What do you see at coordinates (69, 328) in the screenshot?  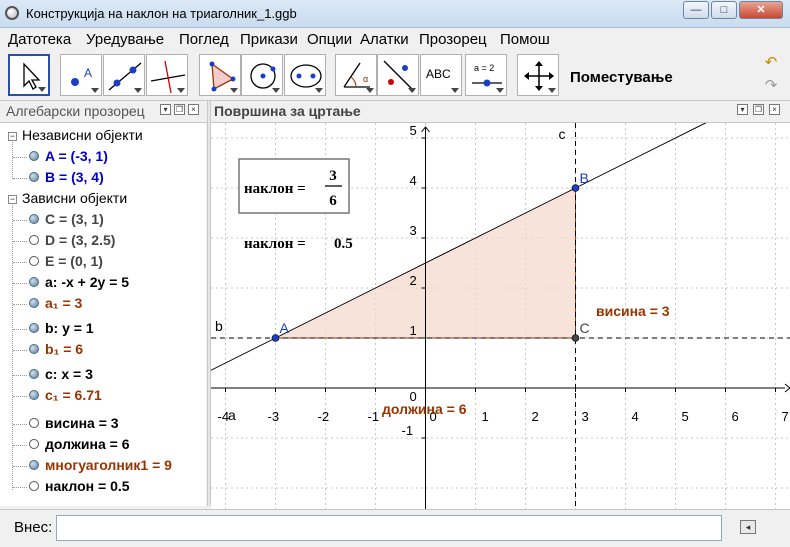 I see `algebra-object-text: b: y = 1` at bounding box center [69, 328].